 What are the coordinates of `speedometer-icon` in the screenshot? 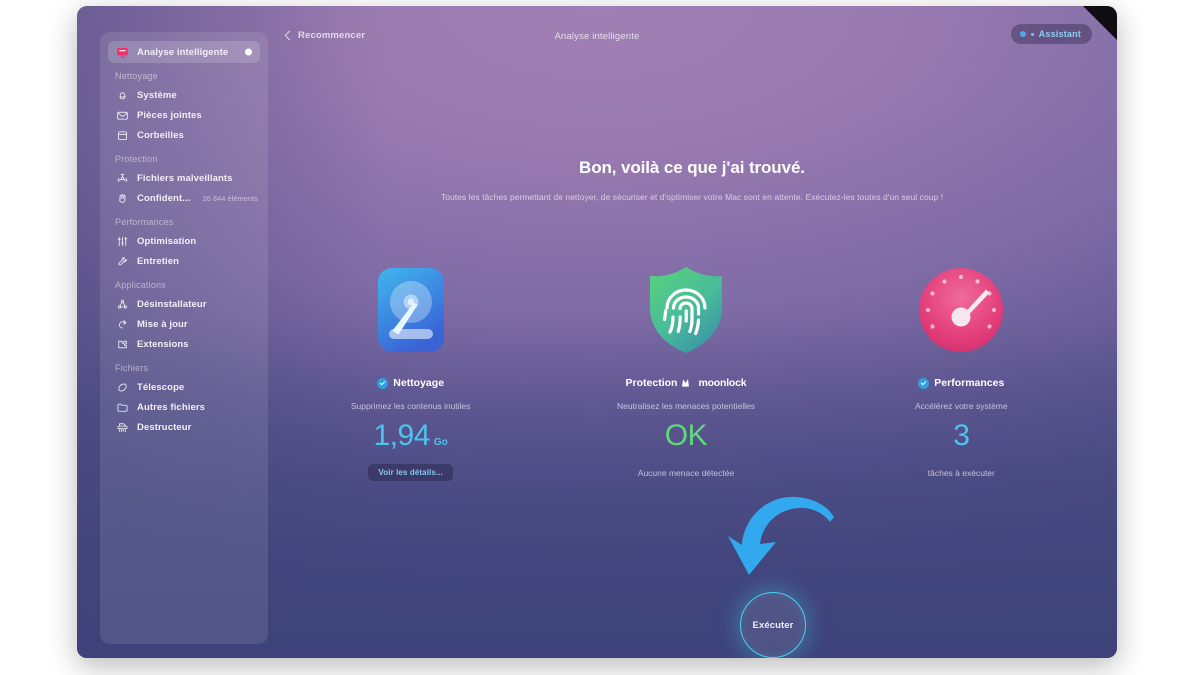 It's located at (961, 310).